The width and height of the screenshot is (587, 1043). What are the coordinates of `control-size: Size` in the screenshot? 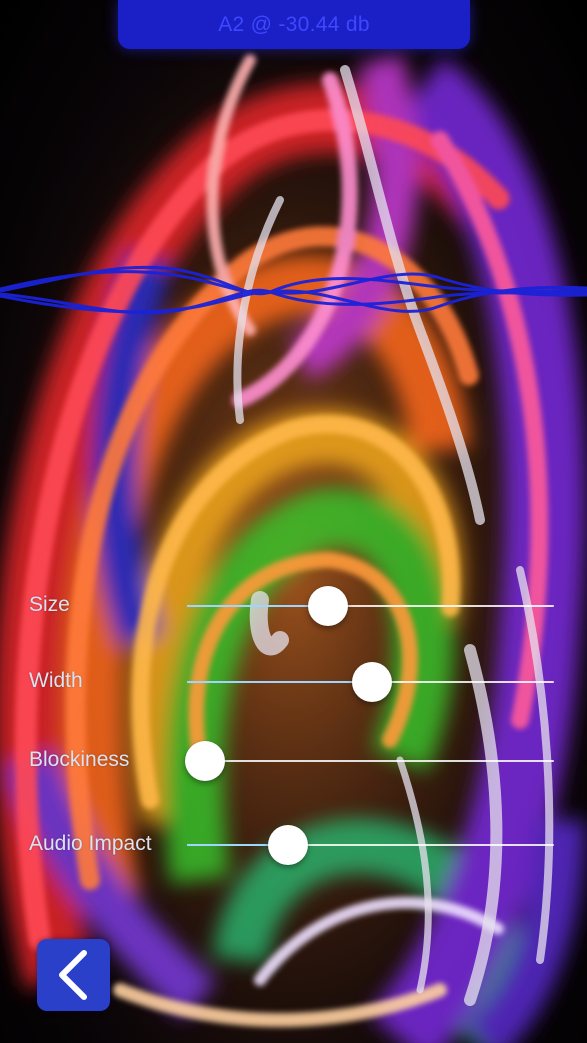 It's located at (293, 606).